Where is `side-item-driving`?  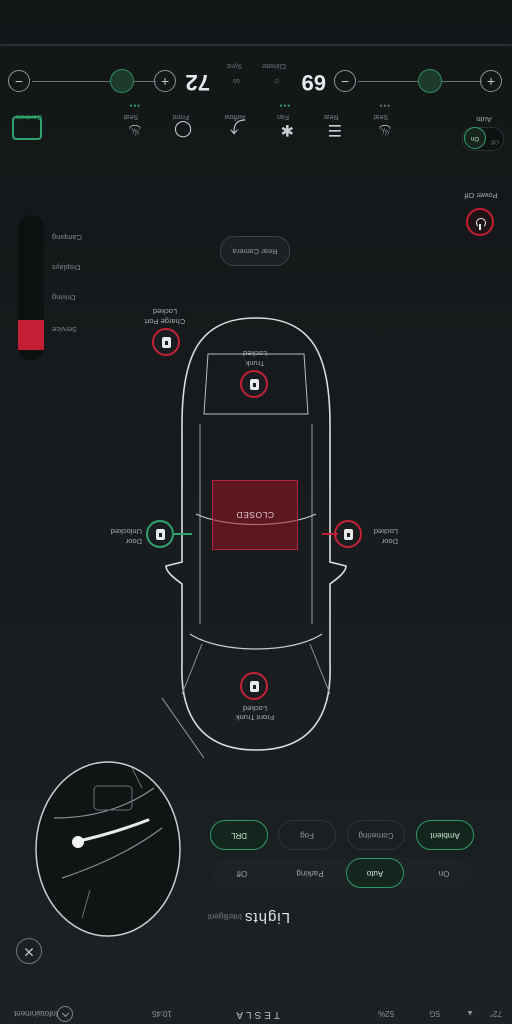 side-item-driving is located at coordinates (31, 303).